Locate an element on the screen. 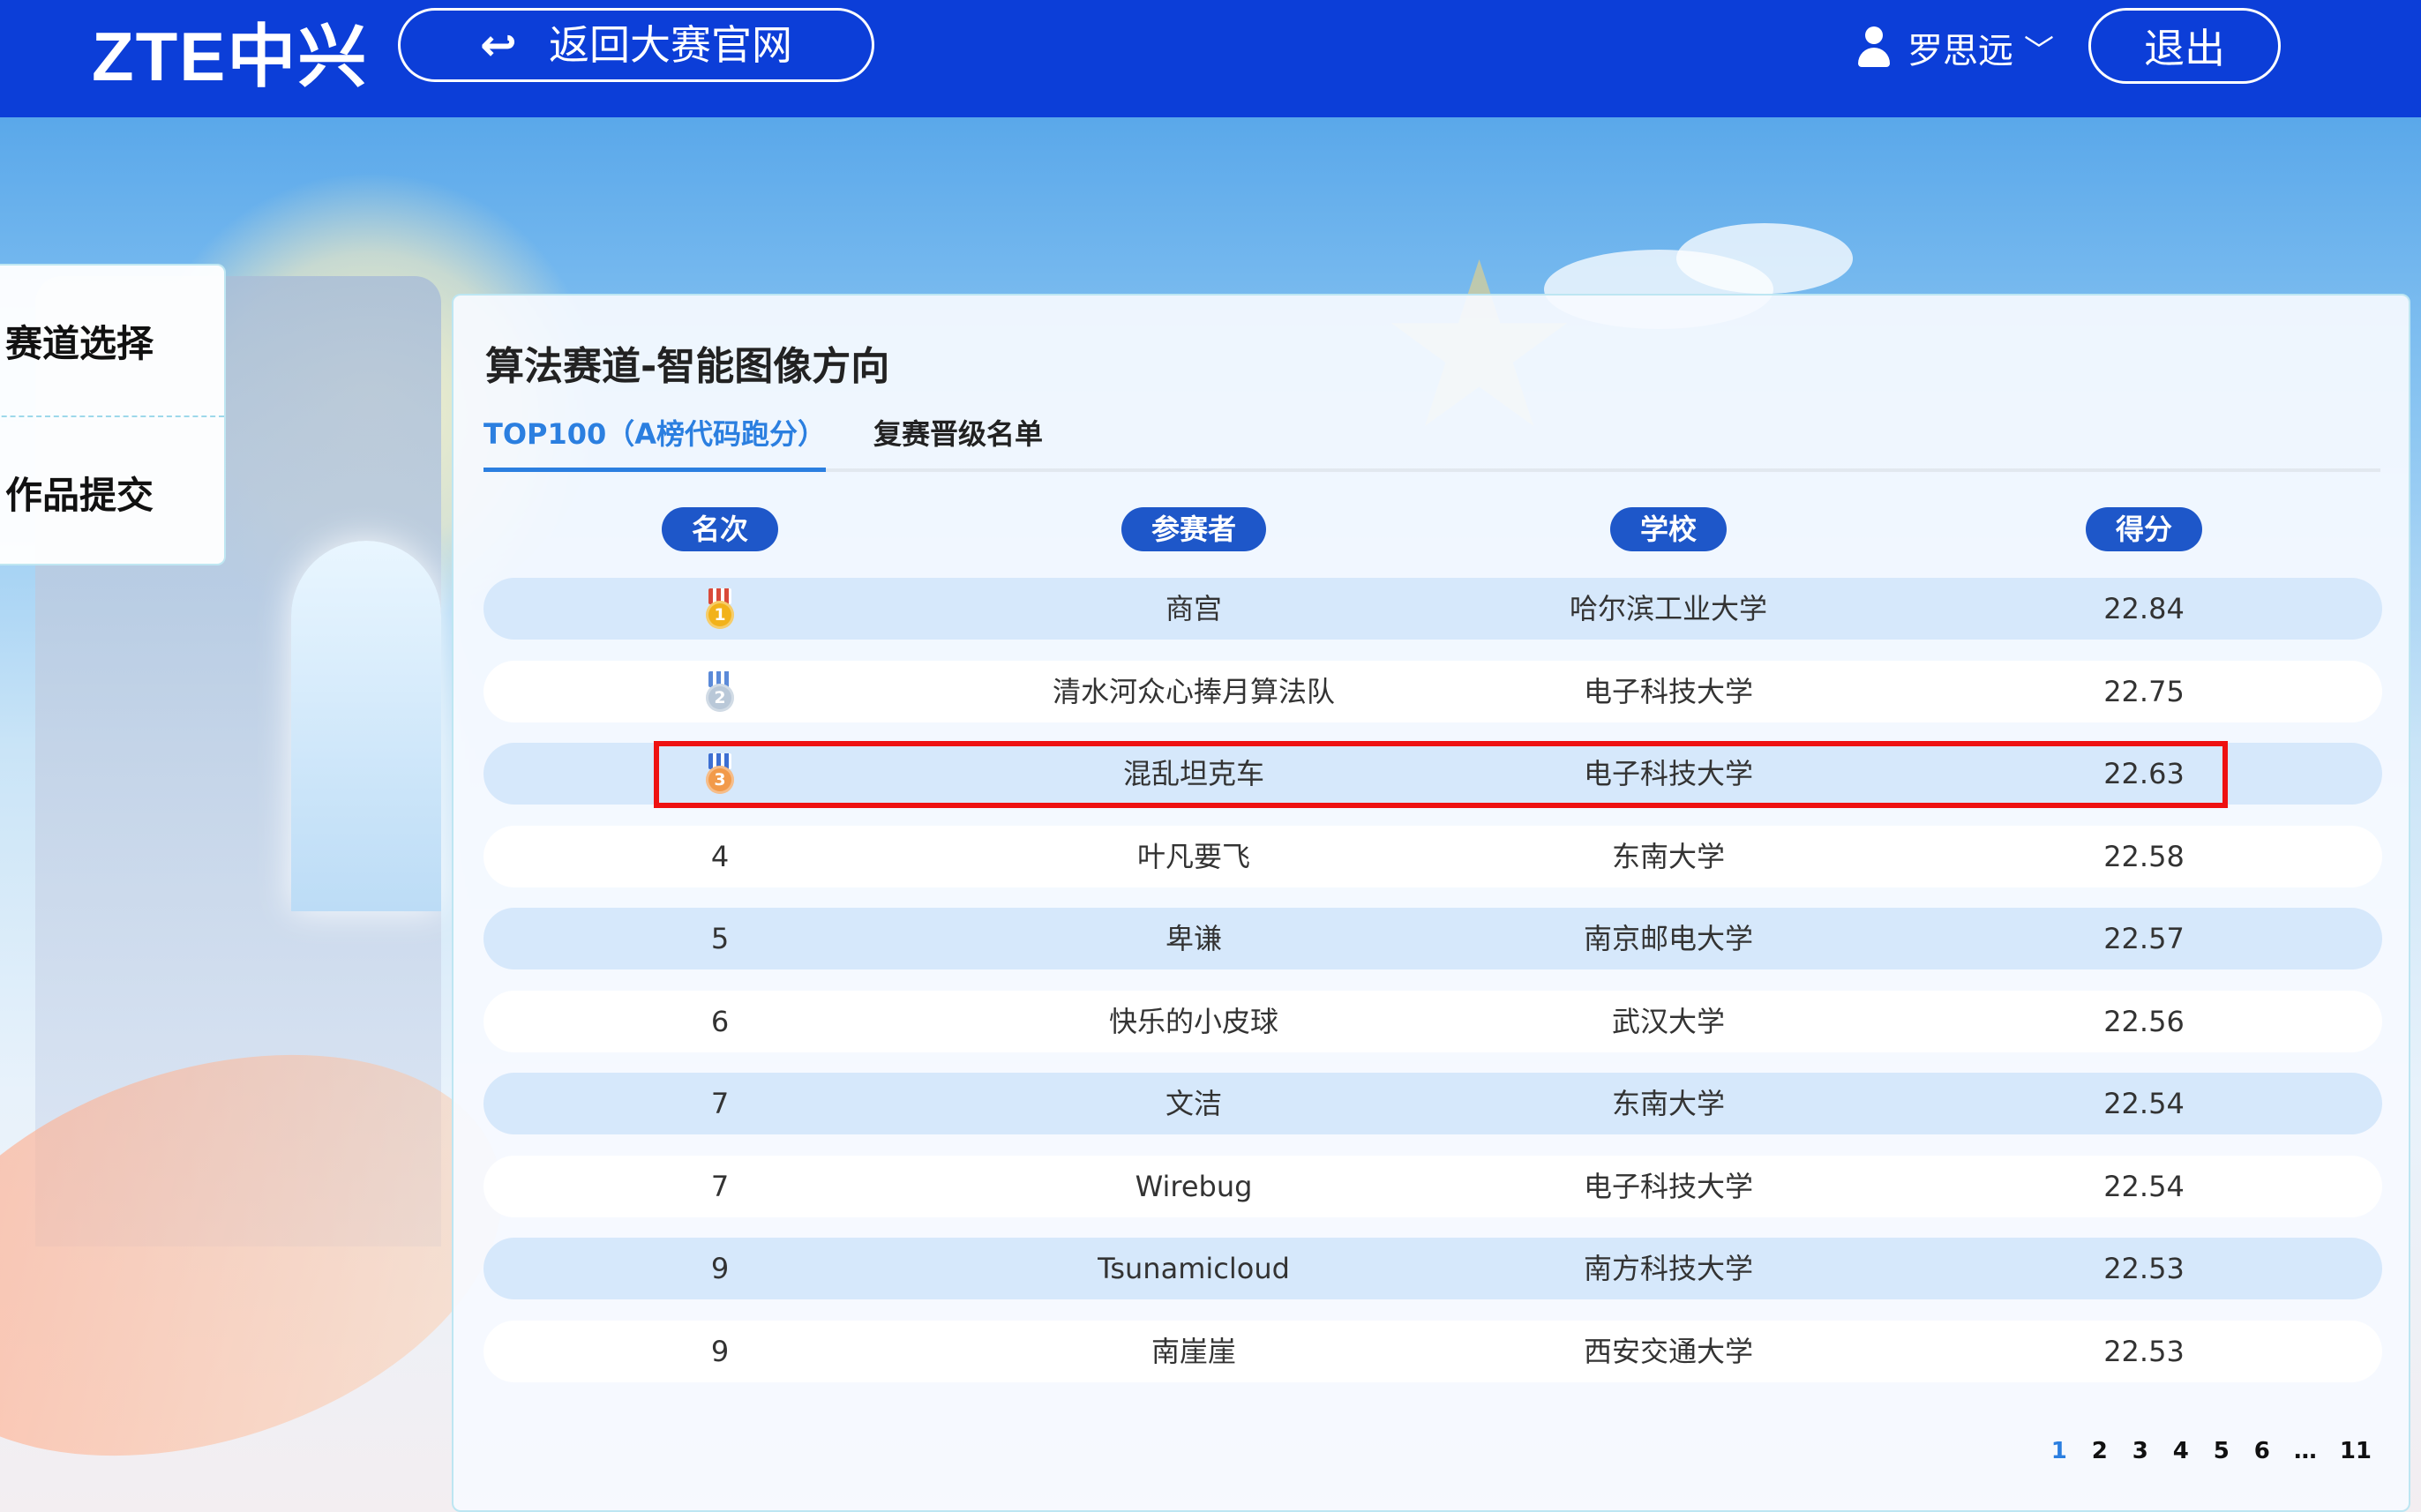  school-cell: 南方科技大学 is located at coordinates (1668, 1268).